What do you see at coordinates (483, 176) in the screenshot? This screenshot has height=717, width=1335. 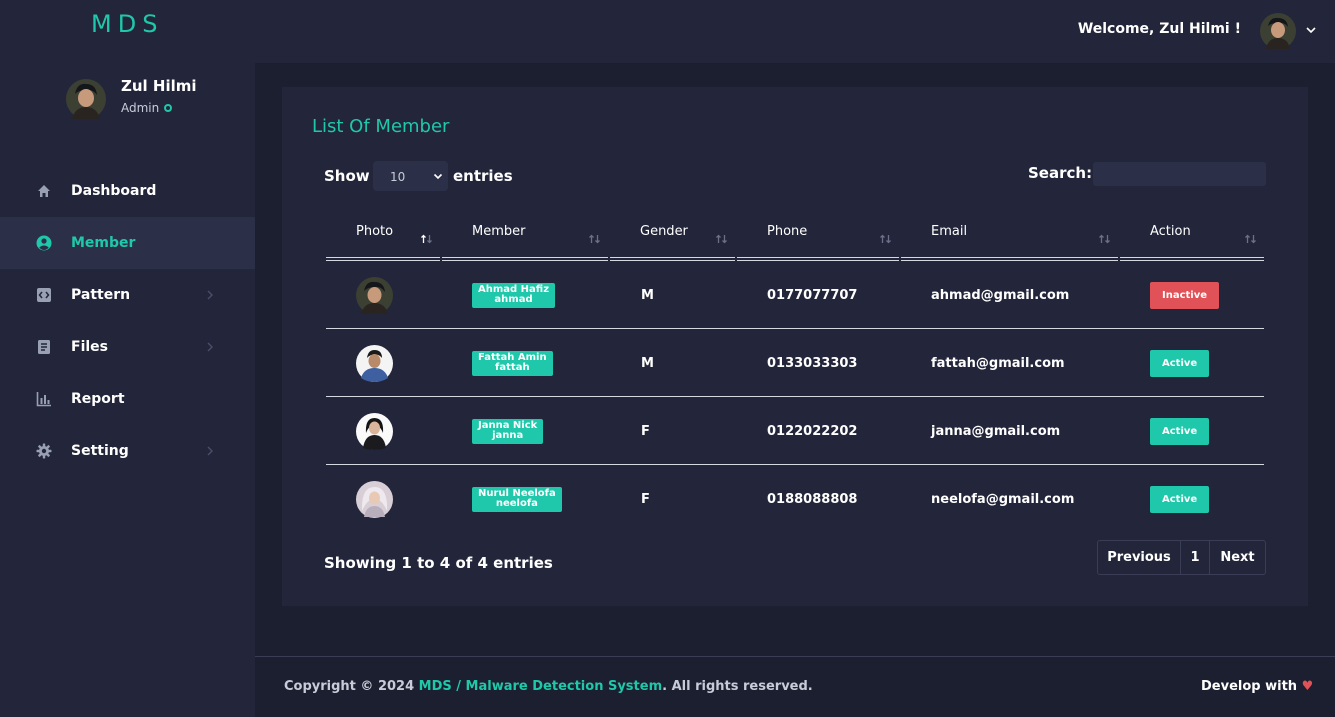 I see `entries-label: entries` at bounding box center [483, 176].